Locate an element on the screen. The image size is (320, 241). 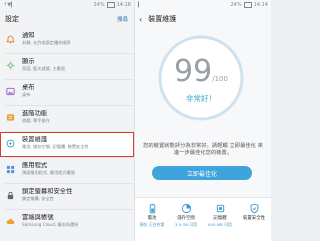
settings-item-bell: 通知 封鎖, 允許或設定優先順序 is located at coordinates (67, 40).